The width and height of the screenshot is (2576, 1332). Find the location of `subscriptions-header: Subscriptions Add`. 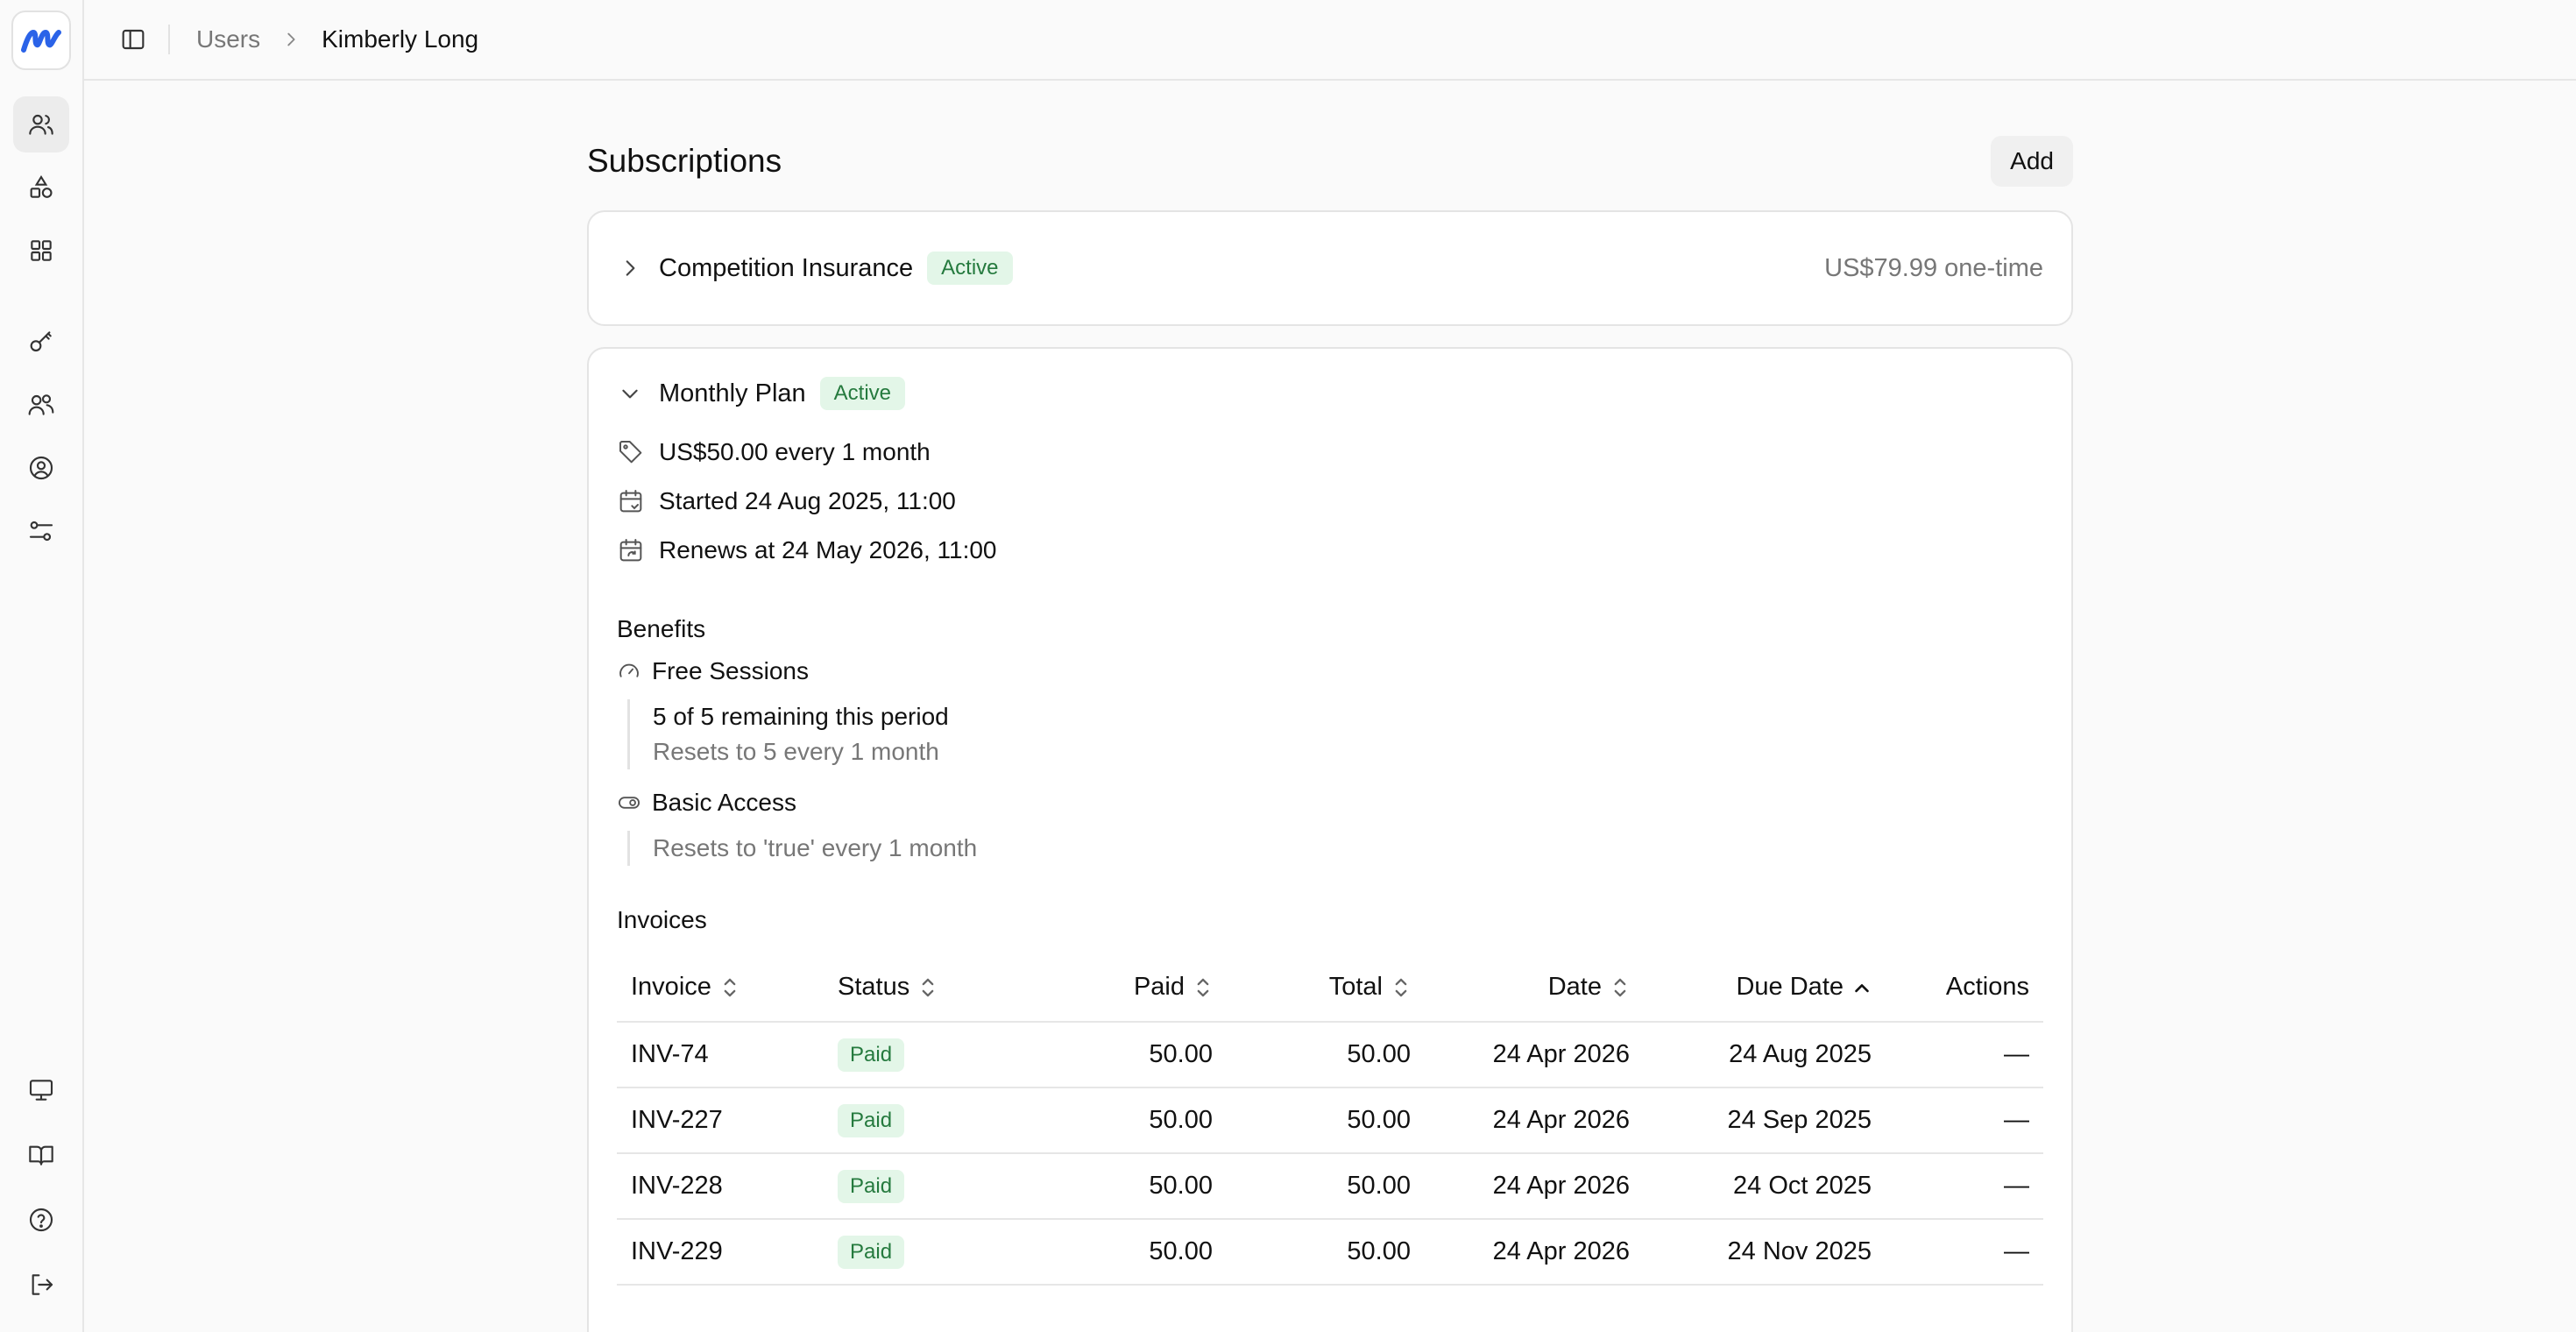

subscriptions-header: Subscriptions Add is located at coordinates (1330, 161).